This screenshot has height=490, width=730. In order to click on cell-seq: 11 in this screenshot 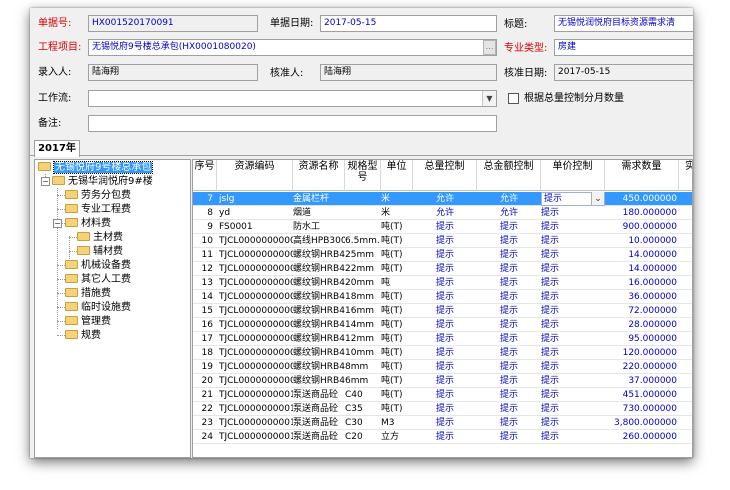, I will do `click(204, 255)`.